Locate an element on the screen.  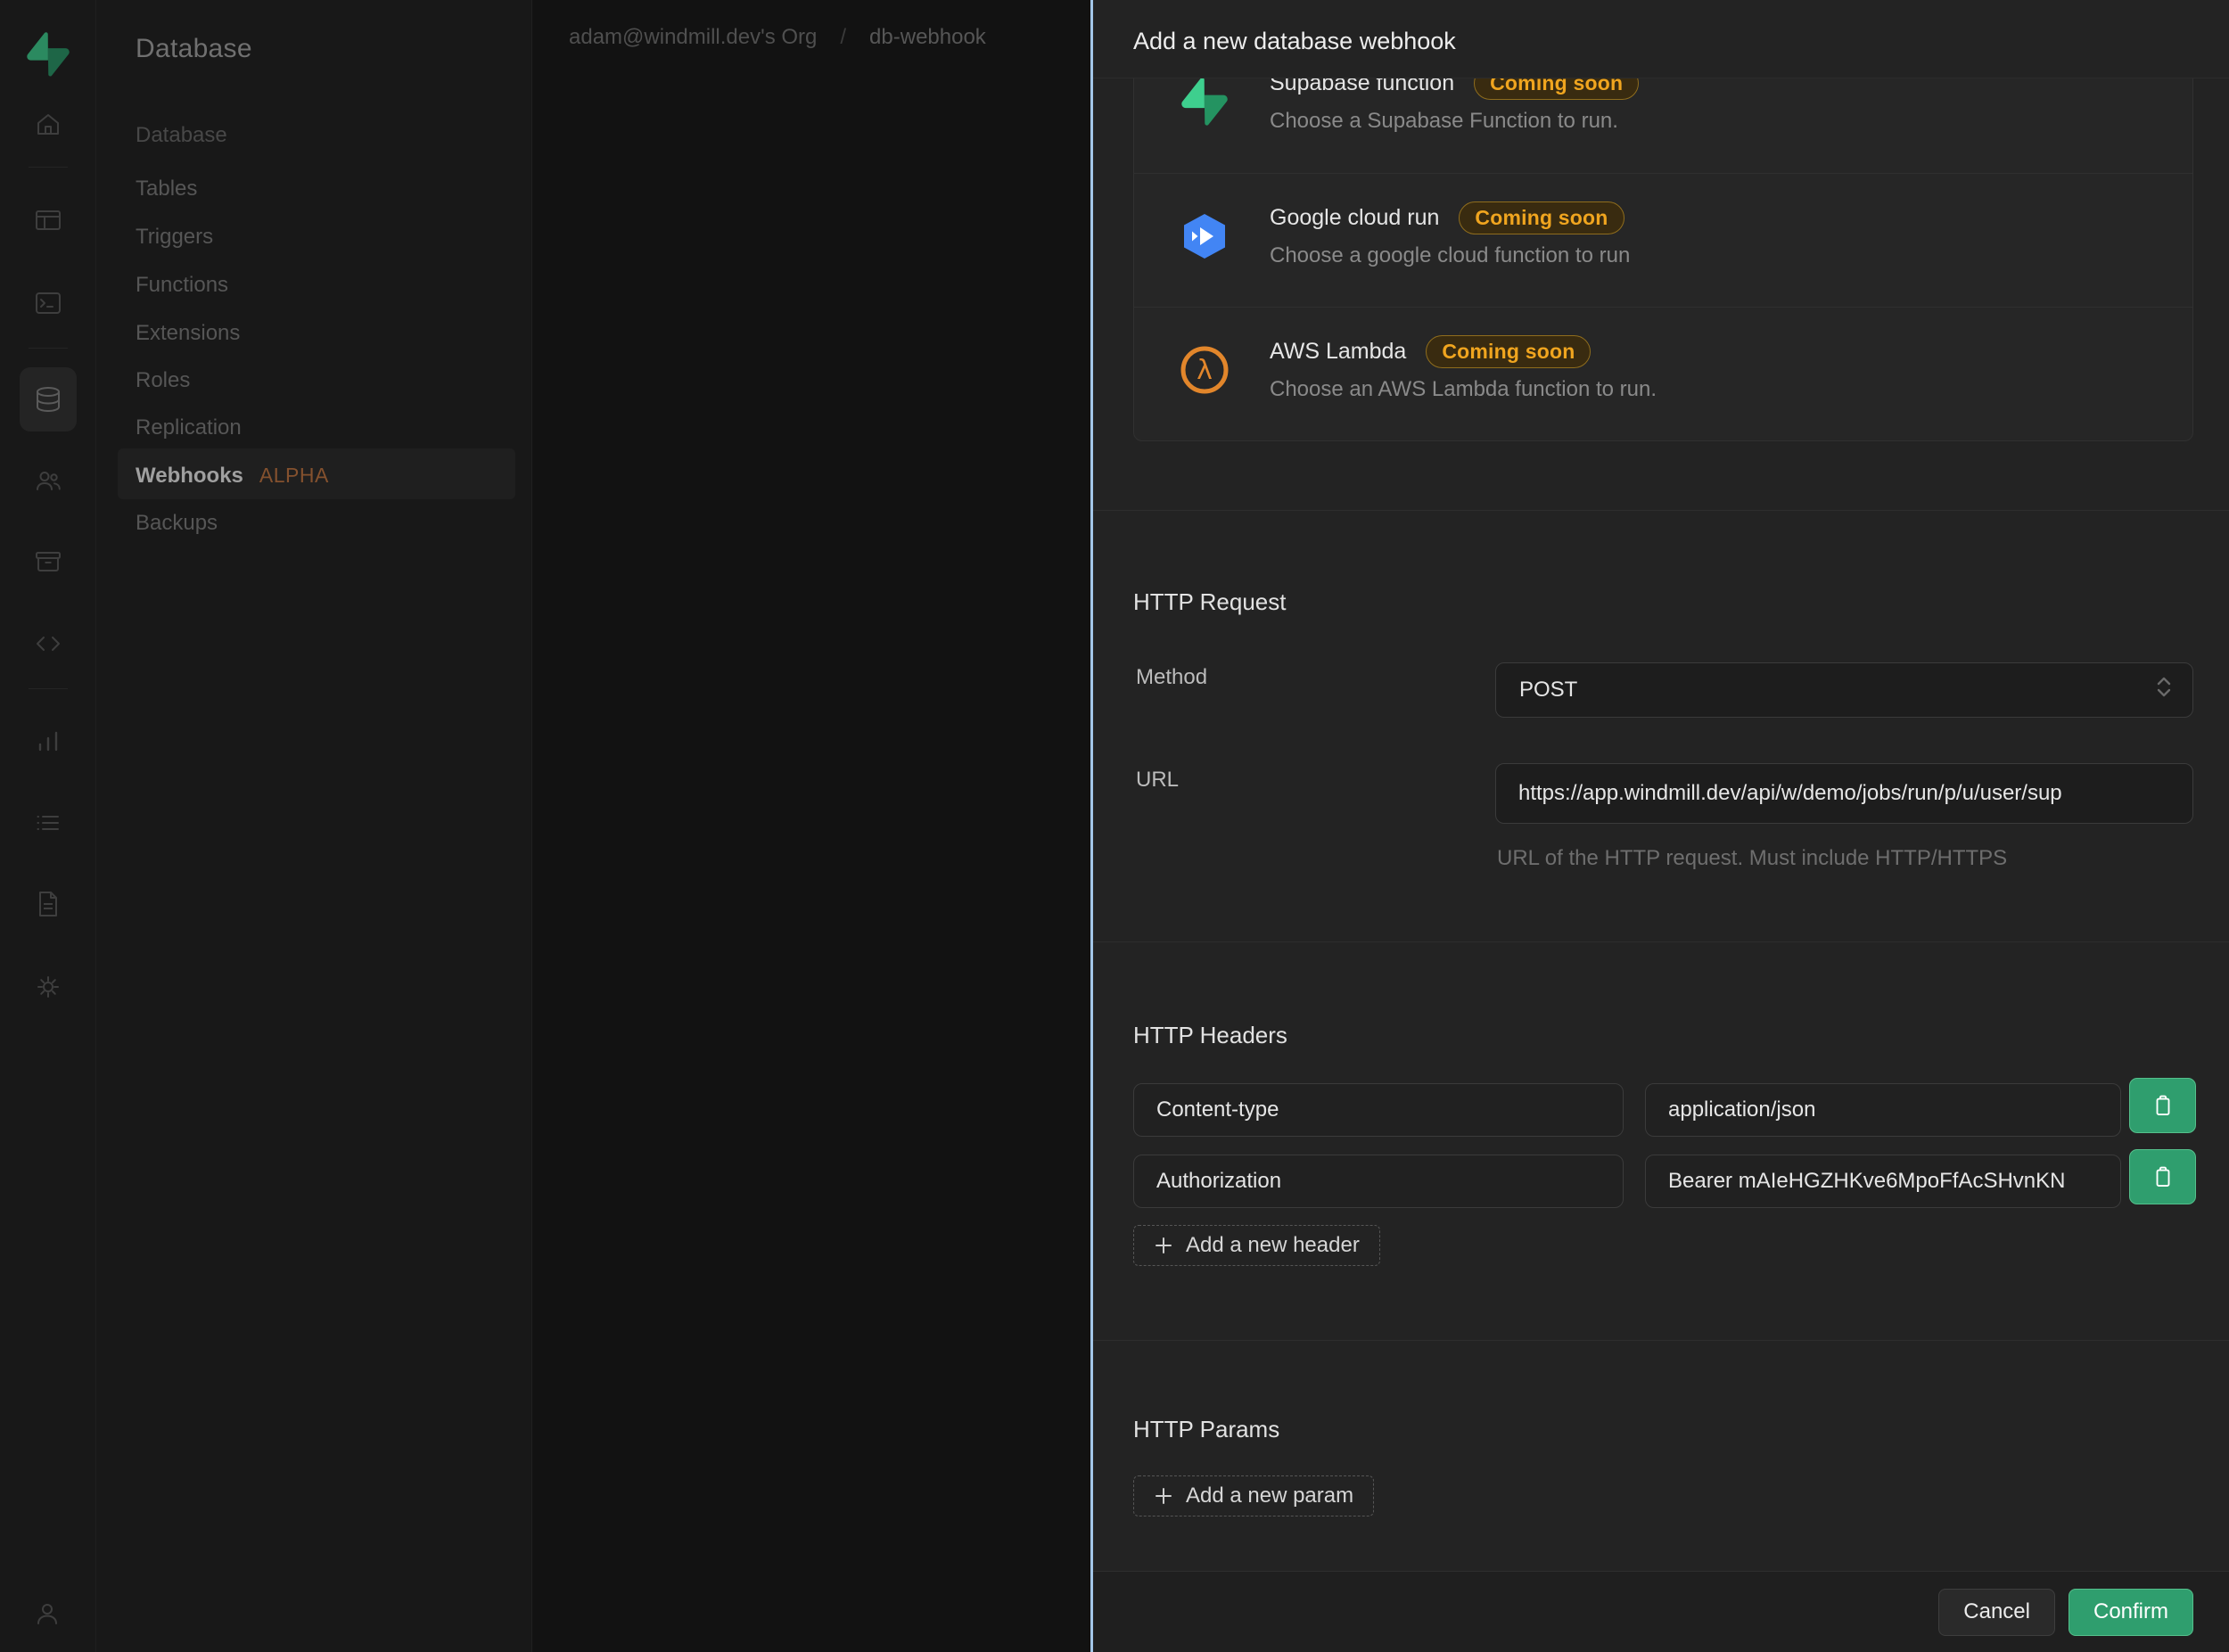
option-description: Choose an AWS Lambda function to run. is located at coordinates (1463, 389).